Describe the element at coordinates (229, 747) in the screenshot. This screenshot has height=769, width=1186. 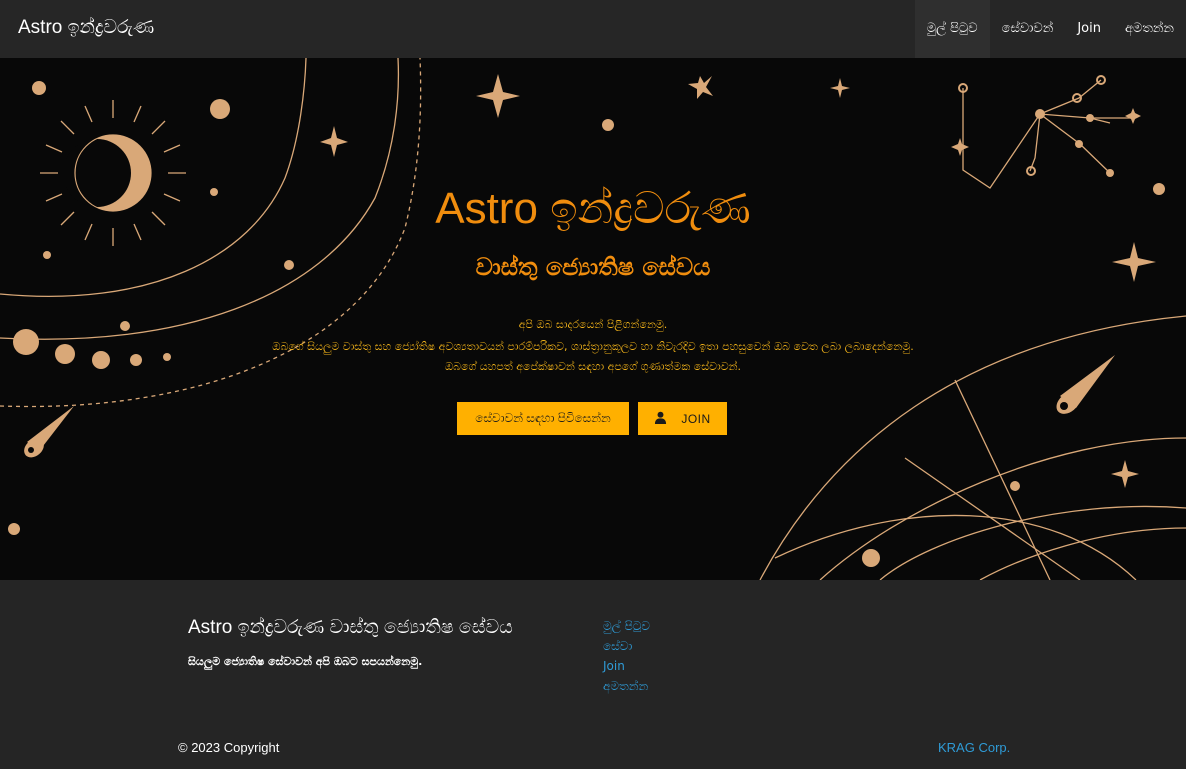
I see `copyright-text: © 2023 Copyright` at that location.